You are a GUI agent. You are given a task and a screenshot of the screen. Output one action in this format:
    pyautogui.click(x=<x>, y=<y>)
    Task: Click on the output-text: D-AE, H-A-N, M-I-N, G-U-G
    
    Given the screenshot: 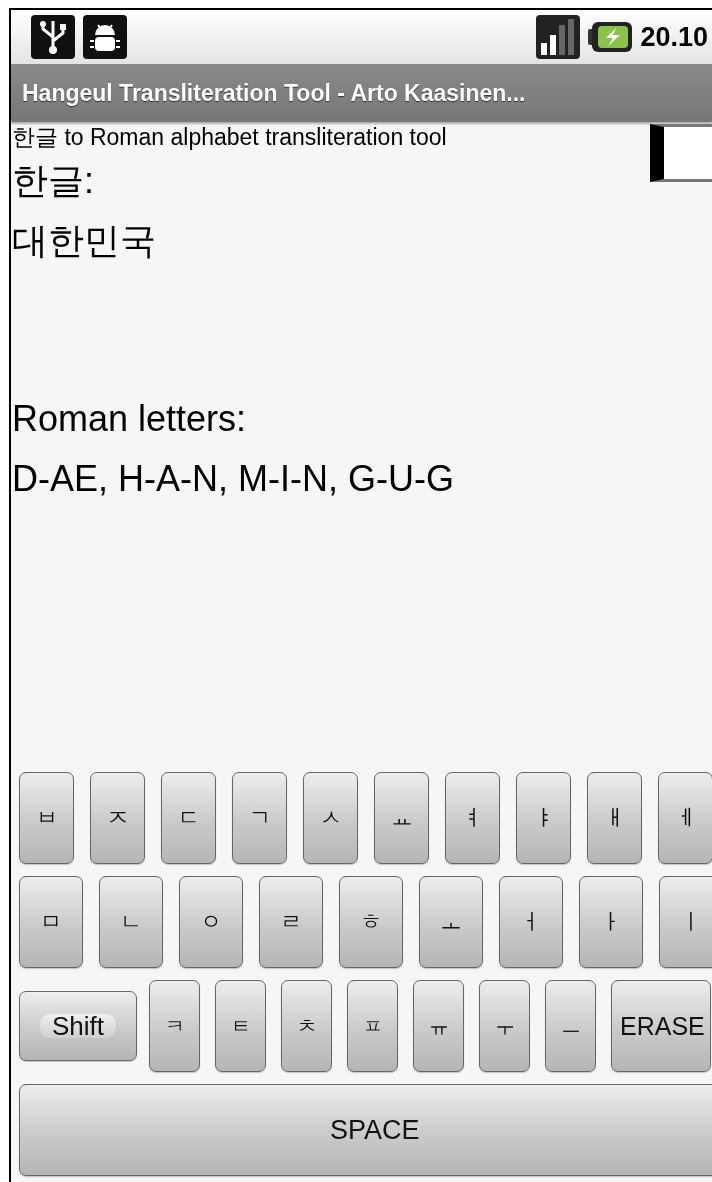 What is the action you would take?
    pyautogui.click(x=233, y=479)
    